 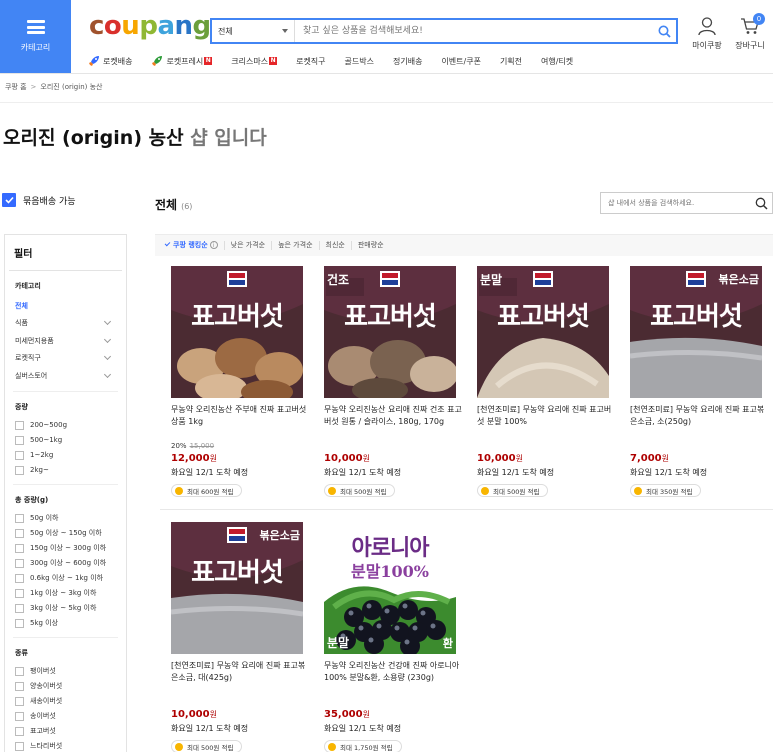 I want to click on filter-category-item: 미세먼지용품, so click(x=65, y=341).